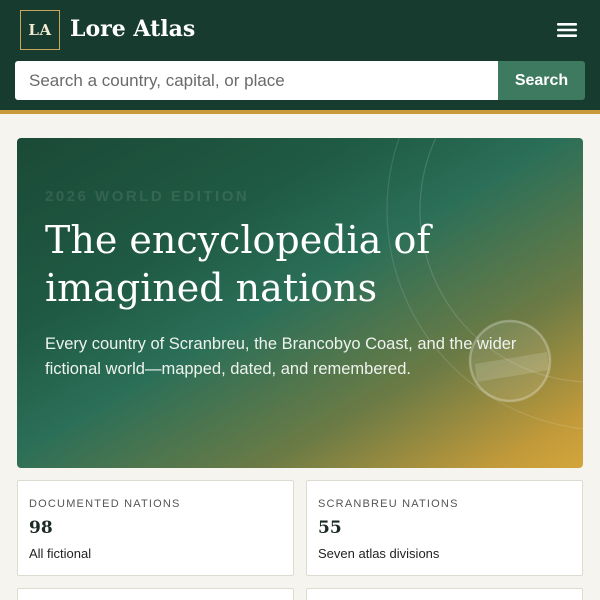  Describe the element at coordinates (40, 30) in the screenshot. I see `logo-mark: LA` at that location.